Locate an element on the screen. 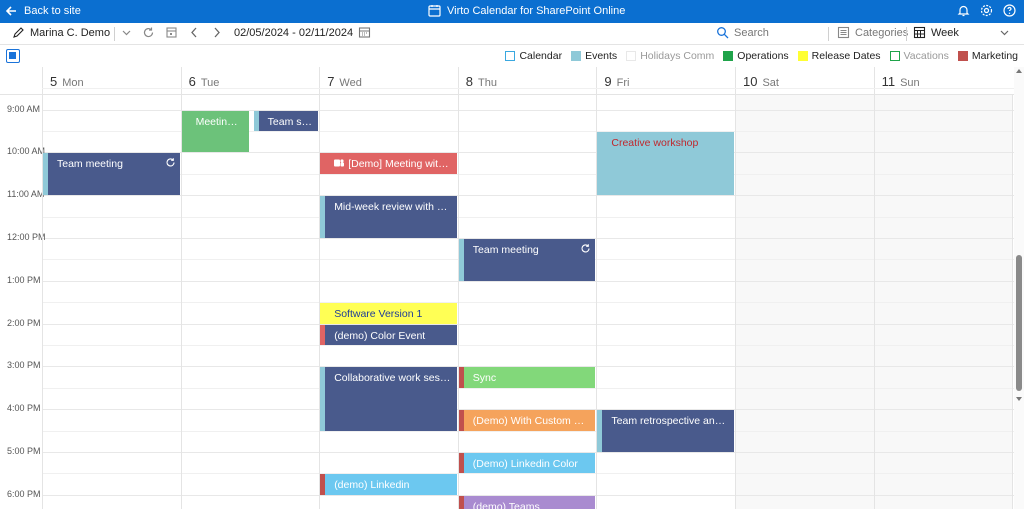  app-title: Virto Calendar for SharePoint Online is located at coordinates (526, 10).